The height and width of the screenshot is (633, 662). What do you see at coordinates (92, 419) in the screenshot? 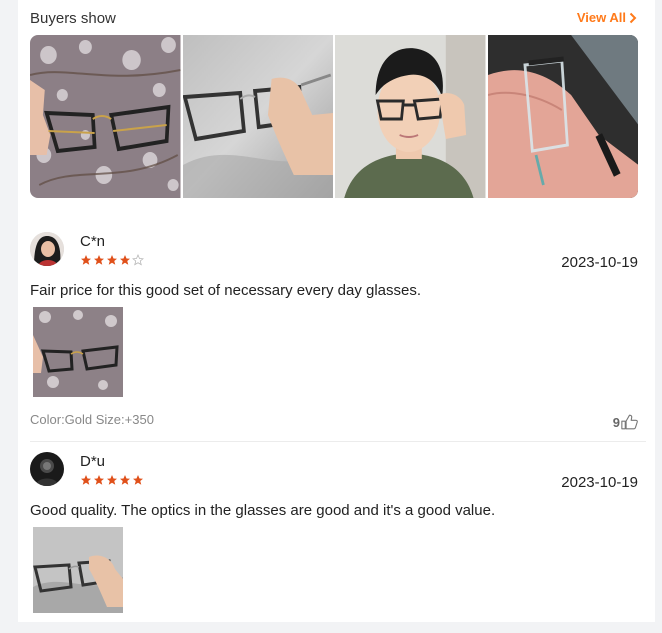
I see `sku-info: Color:Gold Size:+350` at bounding box center [92, 419].